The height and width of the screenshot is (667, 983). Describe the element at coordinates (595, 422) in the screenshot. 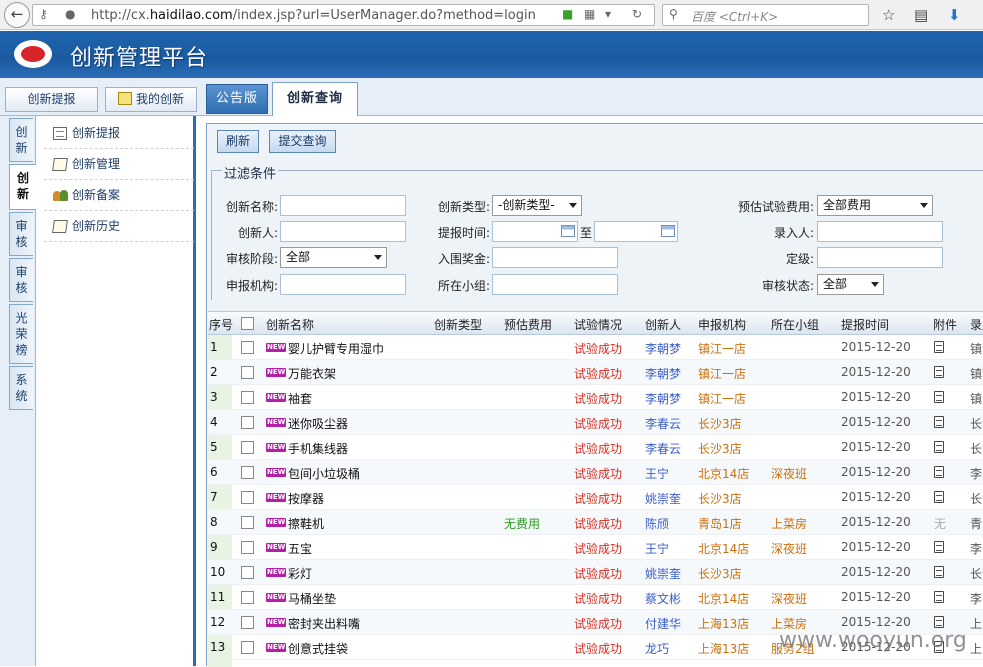

I see `table-row: 4 NEW迷你吸尘器 试验成功 李春云 长沙3店 2015-12-20 长沙` at that location.